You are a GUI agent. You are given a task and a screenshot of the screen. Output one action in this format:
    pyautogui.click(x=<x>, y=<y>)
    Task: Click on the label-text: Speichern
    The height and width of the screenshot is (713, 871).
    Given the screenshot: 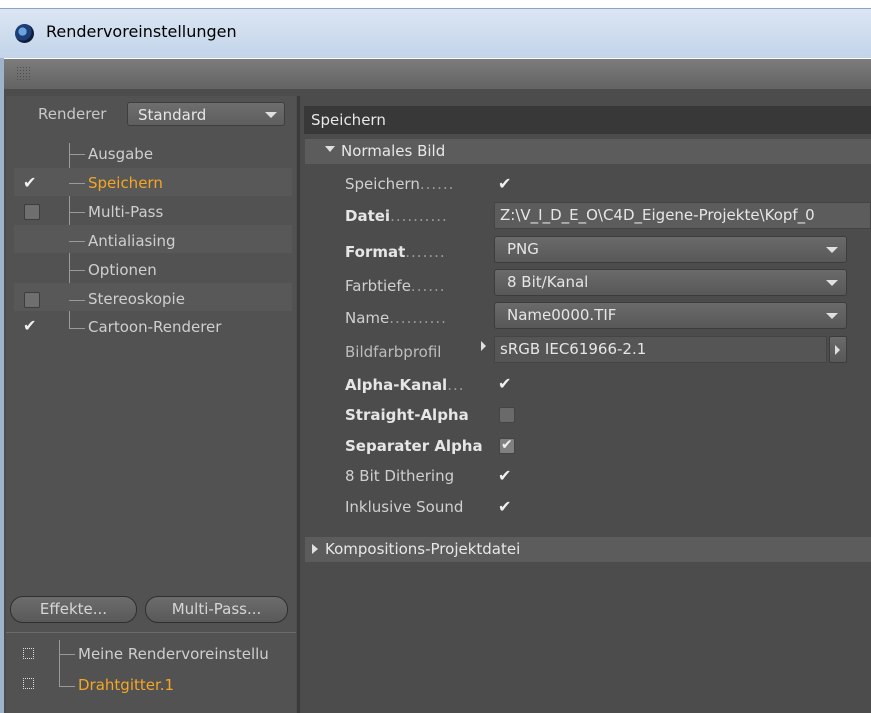 What is the action you would take?
    pyautogui.click(x=382, y=184)
    